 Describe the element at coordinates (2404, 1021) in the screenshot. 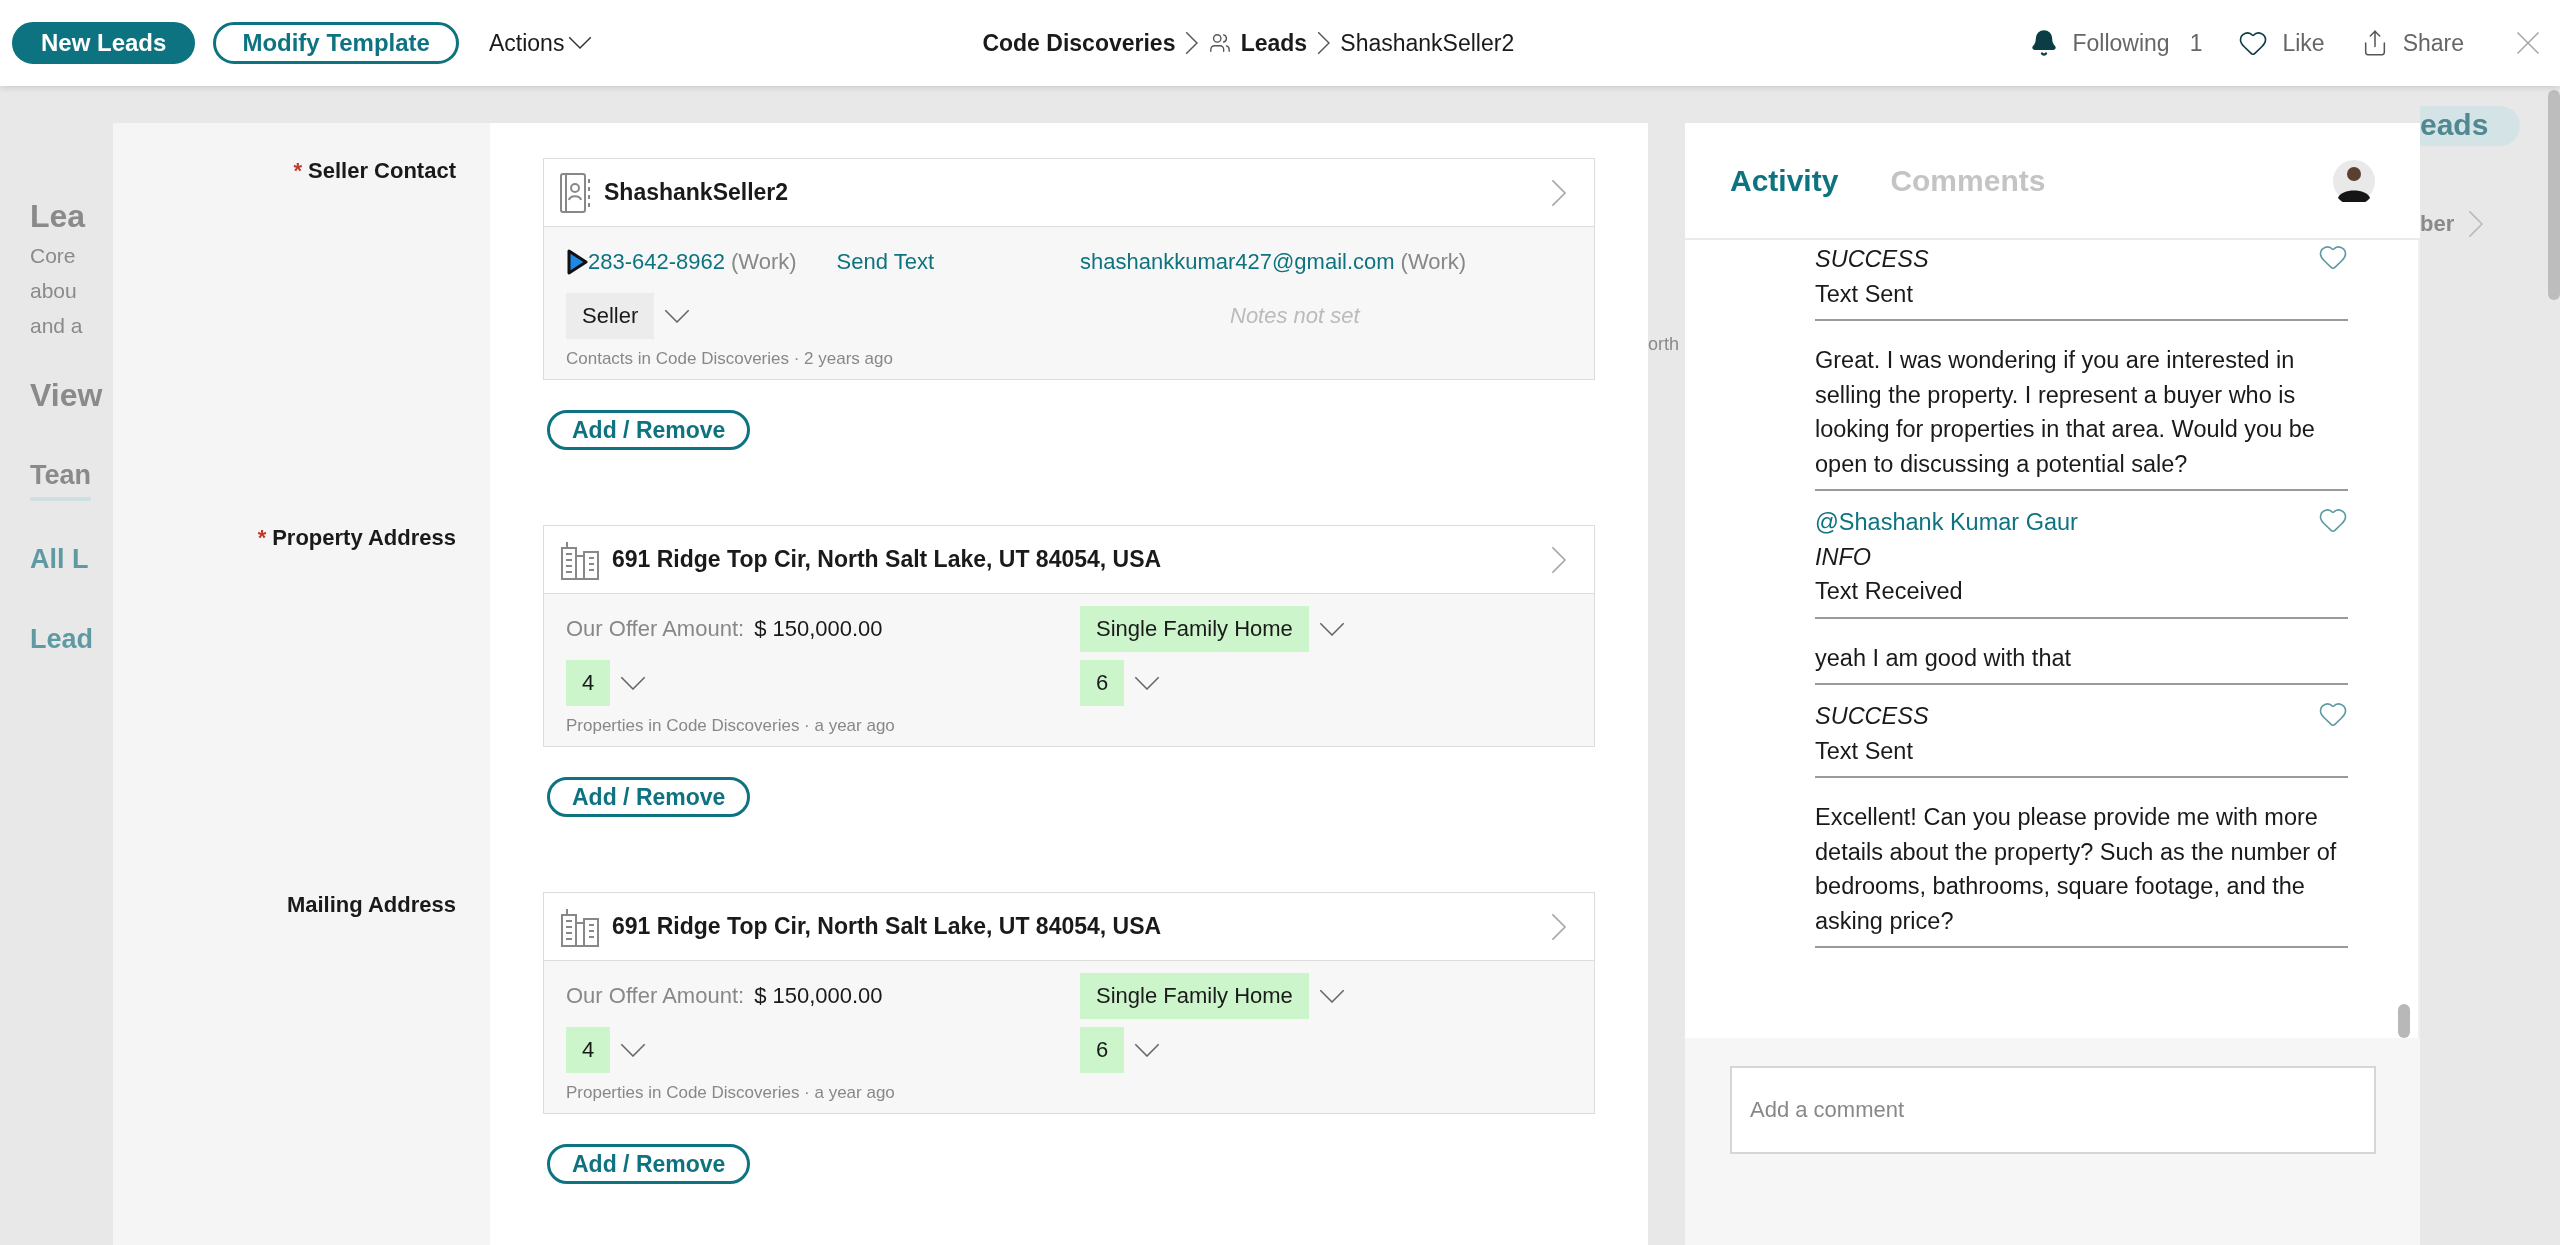

I see `scrollbar-thumb` at that location.